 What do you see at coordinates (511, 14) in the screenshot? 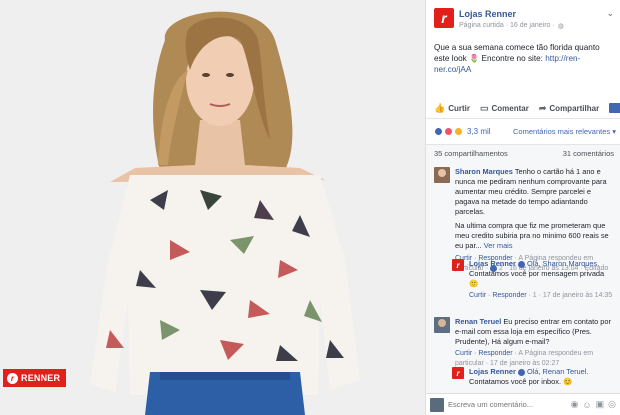
I see `page-name-link: Lojas Renner` at bounding box center [511, 14].